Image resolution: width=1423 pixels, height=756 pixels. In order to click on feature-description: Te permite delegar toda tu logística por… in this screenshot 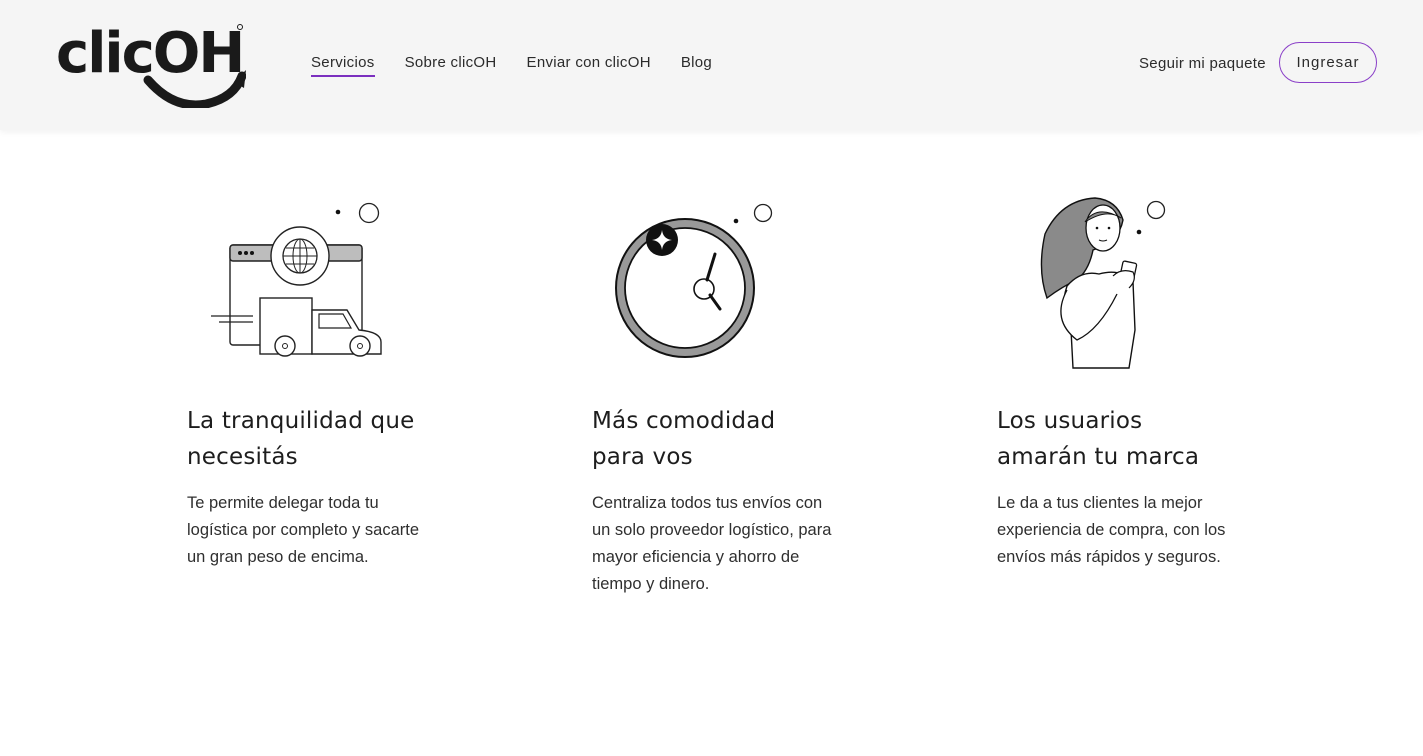, I will do `click(303, 530)`.